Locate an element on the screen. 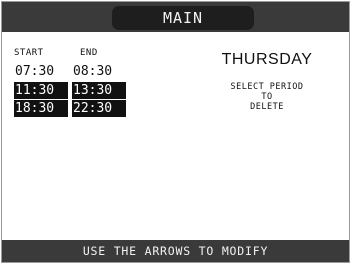 This screenshot has height=264, width=351. period-2-end: 13:30 is located at coordinates (99, 90).